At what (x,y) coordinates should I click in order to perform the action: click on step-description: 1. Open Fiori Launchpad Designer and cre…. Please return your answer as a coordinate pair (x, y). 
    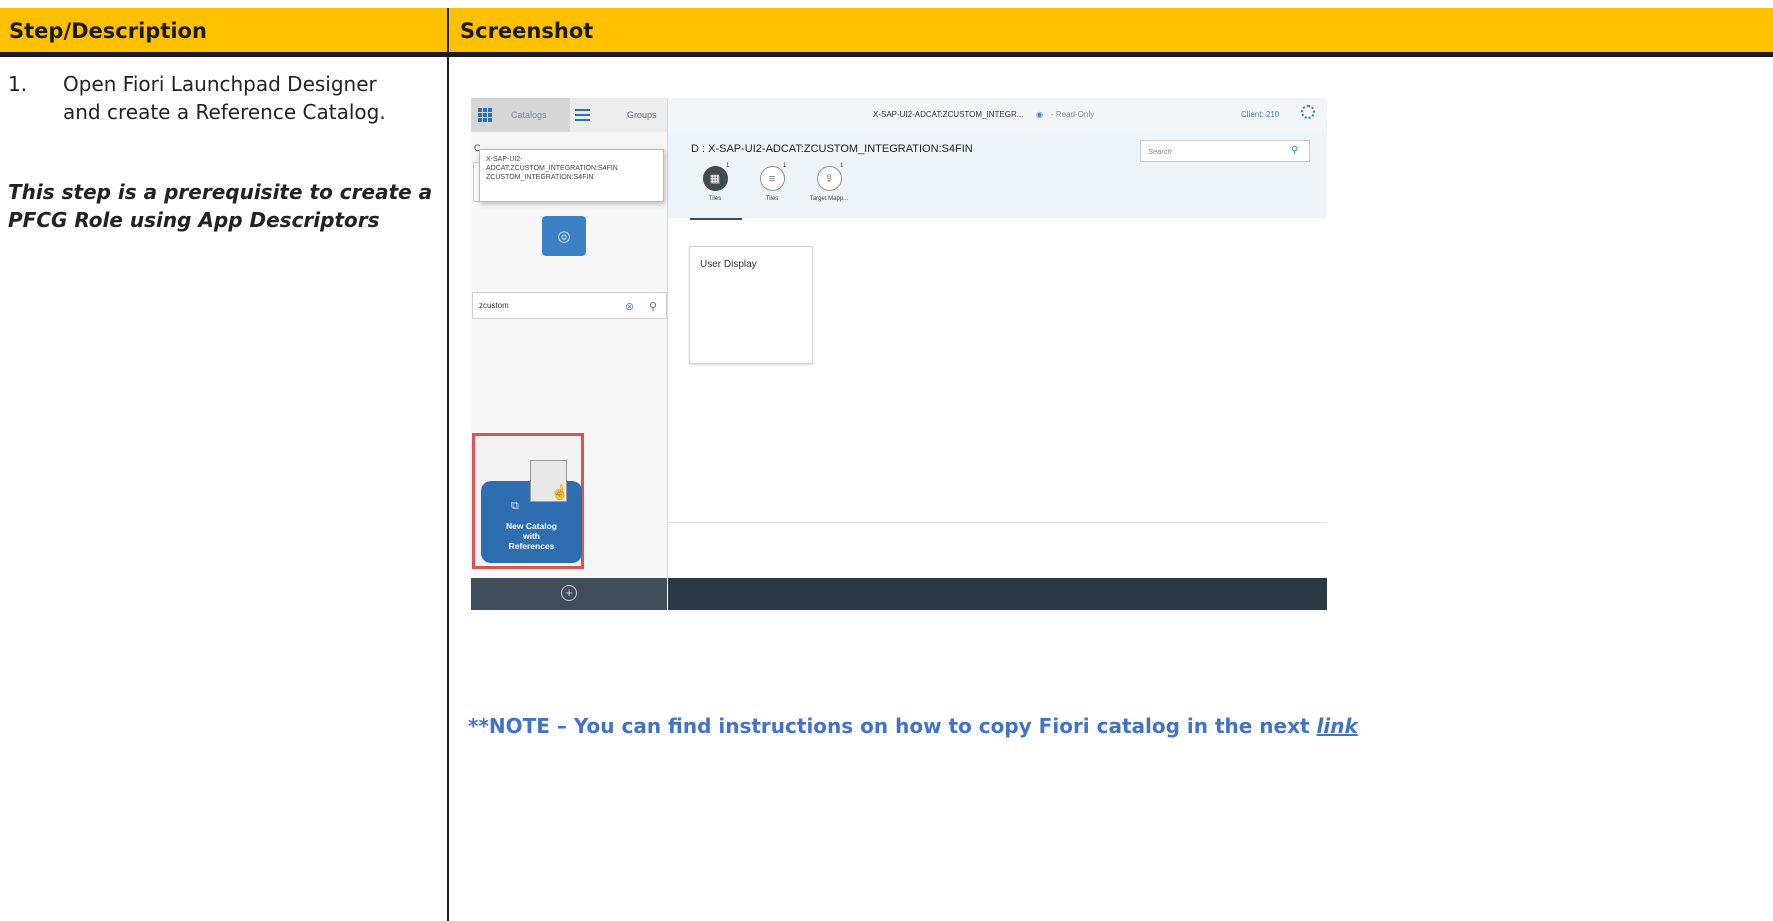
    Looking at the image, I should click on (218, 98).